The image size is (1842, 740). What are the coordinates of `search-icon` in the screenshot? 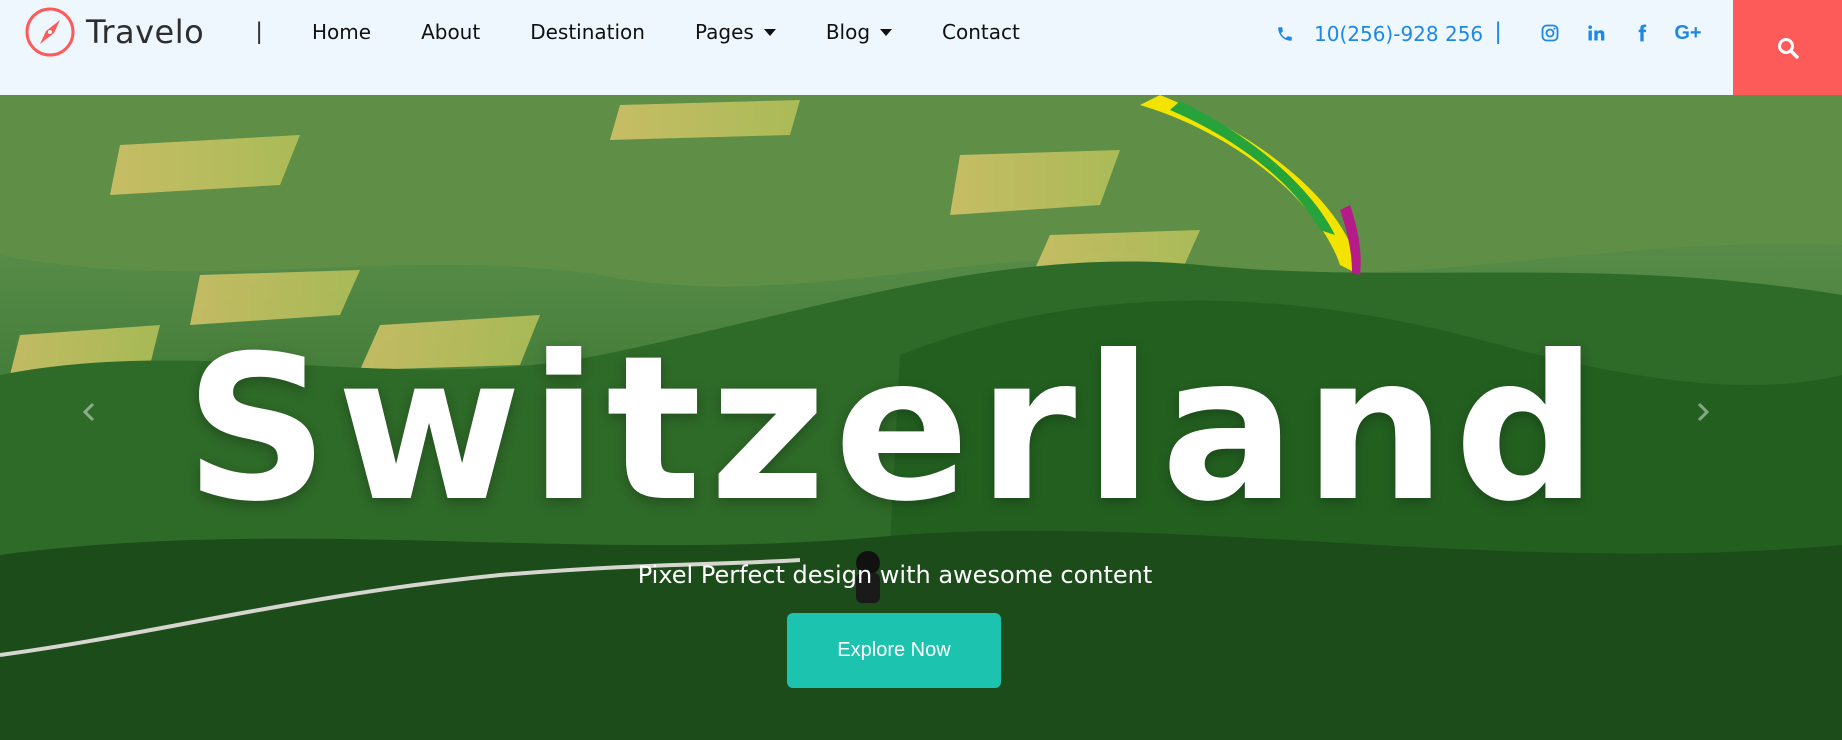 It's located at (1788, 48).